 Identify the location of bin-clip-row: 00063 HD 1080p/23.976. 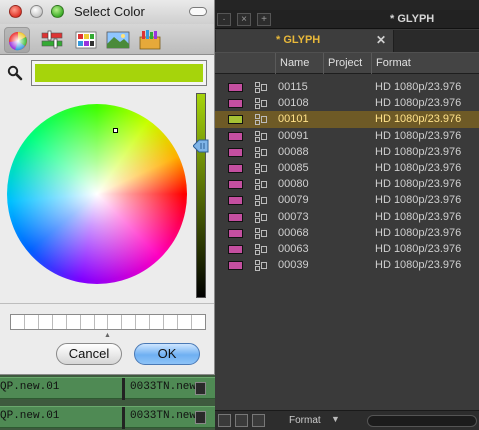
(347, 249).